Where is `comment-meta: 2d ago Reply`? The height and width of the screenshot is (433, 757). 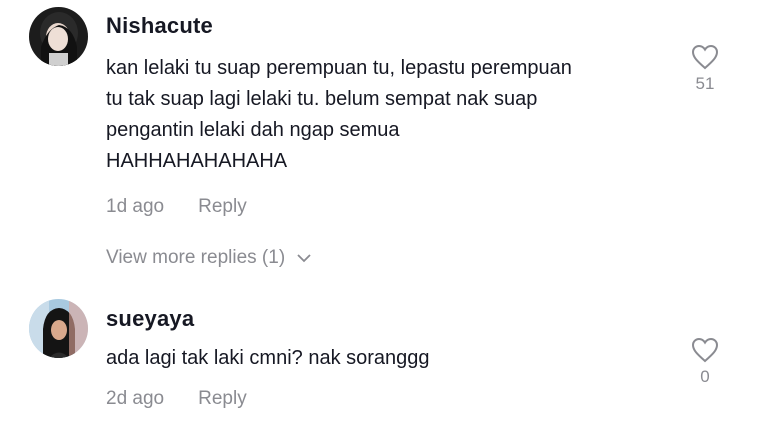
comment-meta: 2d ago Reply is located at coordinates (176, 399).